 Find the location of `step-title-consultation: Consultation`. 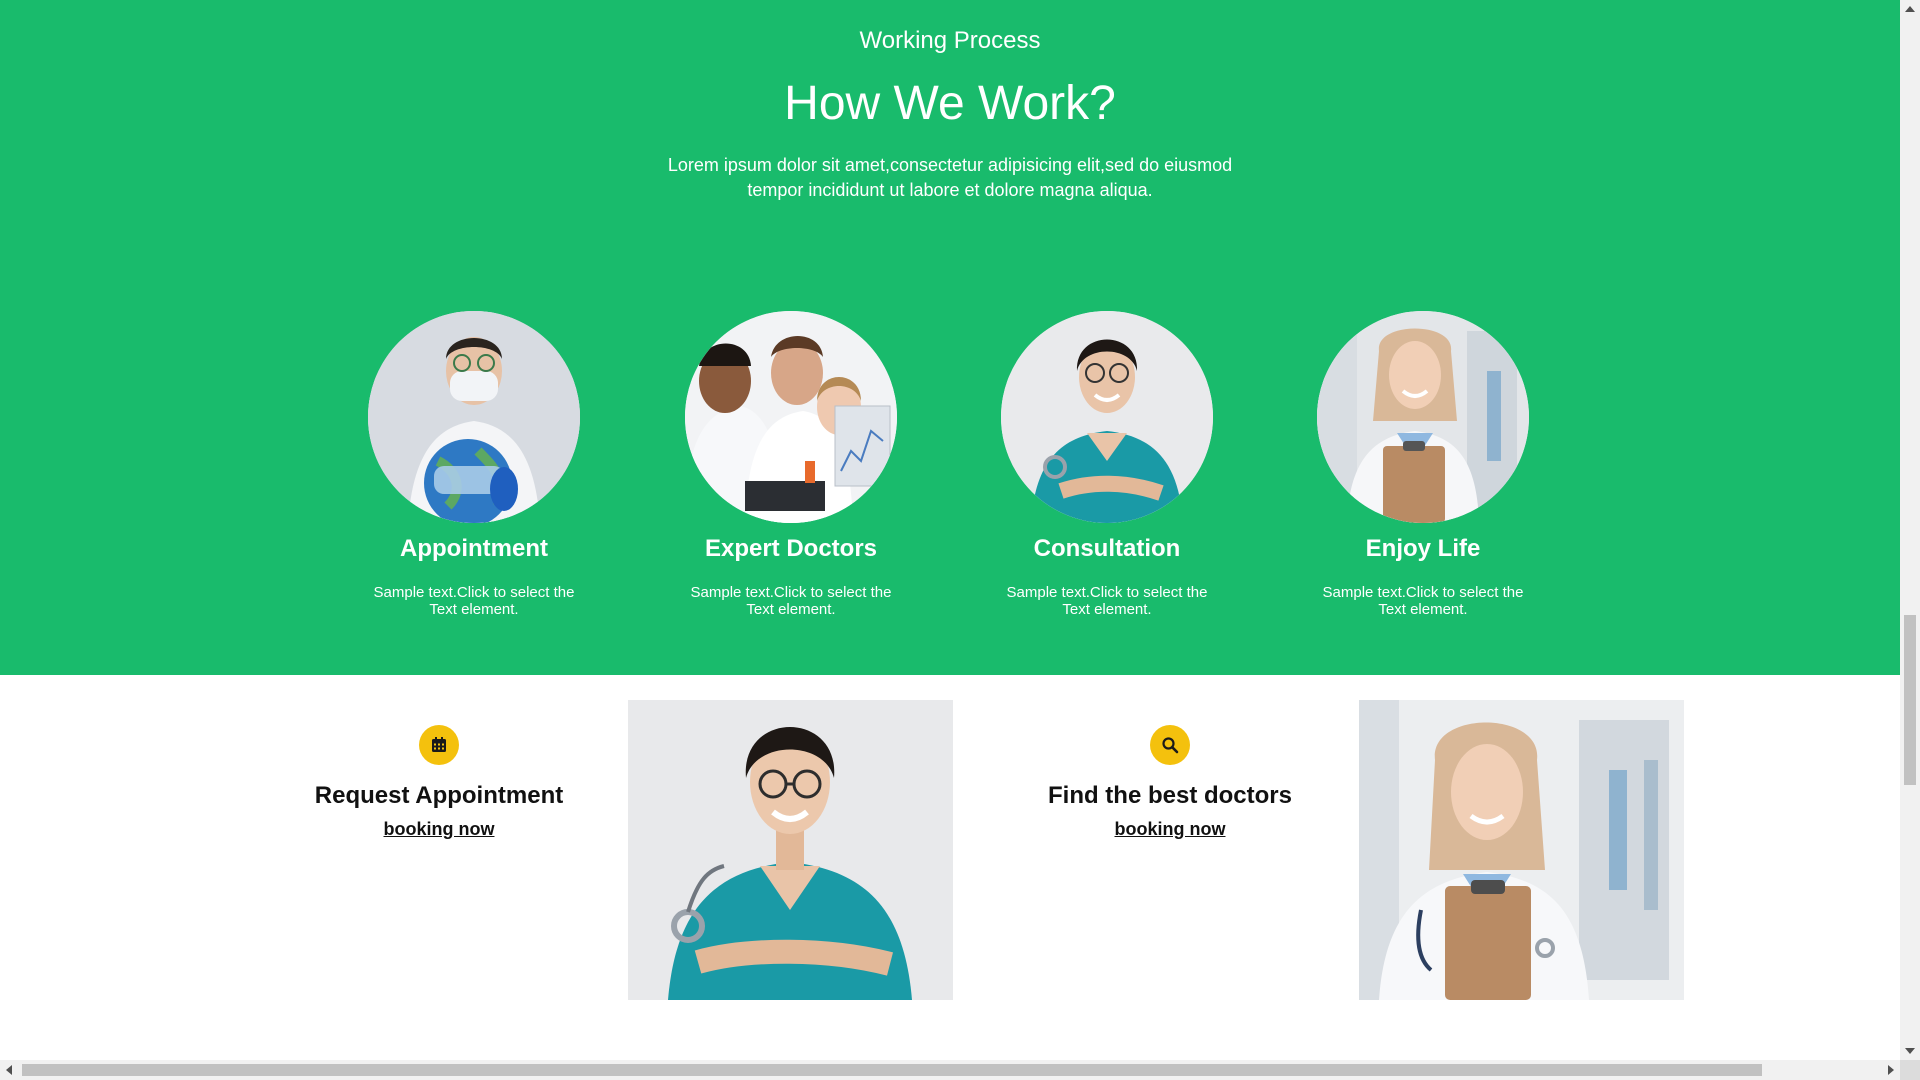

step-title-consultation: Consultation is located at coordinates (1107, 548).